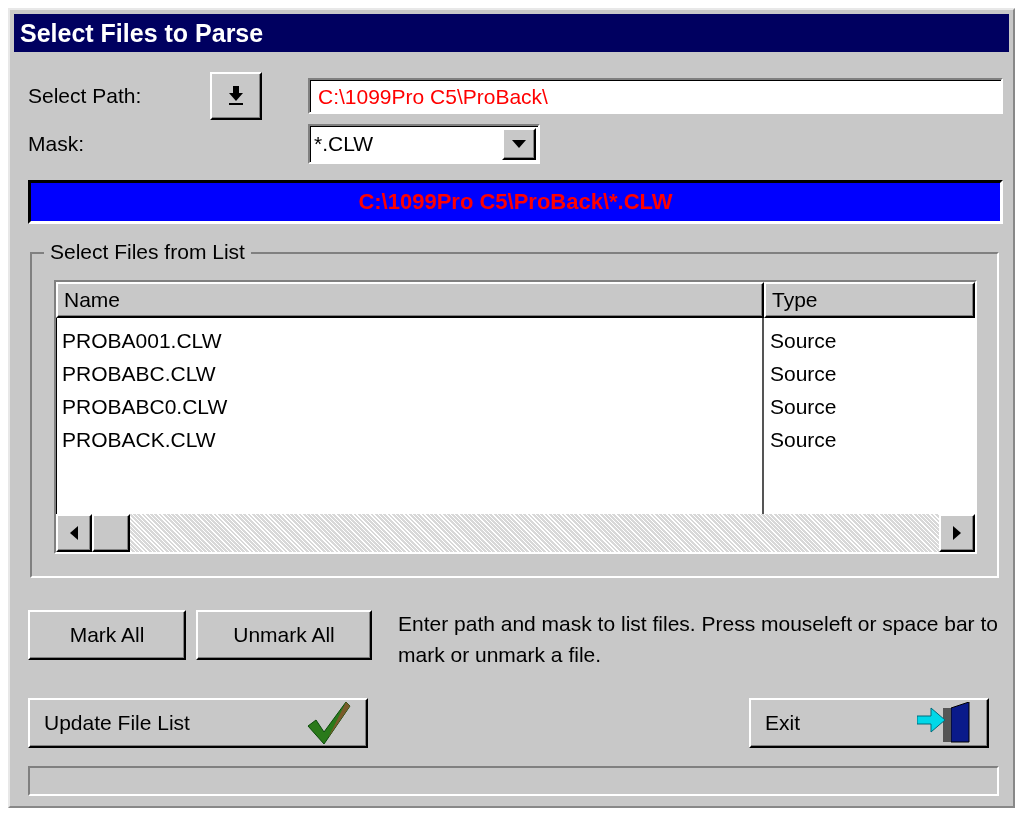  I want to click on download-arrow-icon, so click(236, 96).